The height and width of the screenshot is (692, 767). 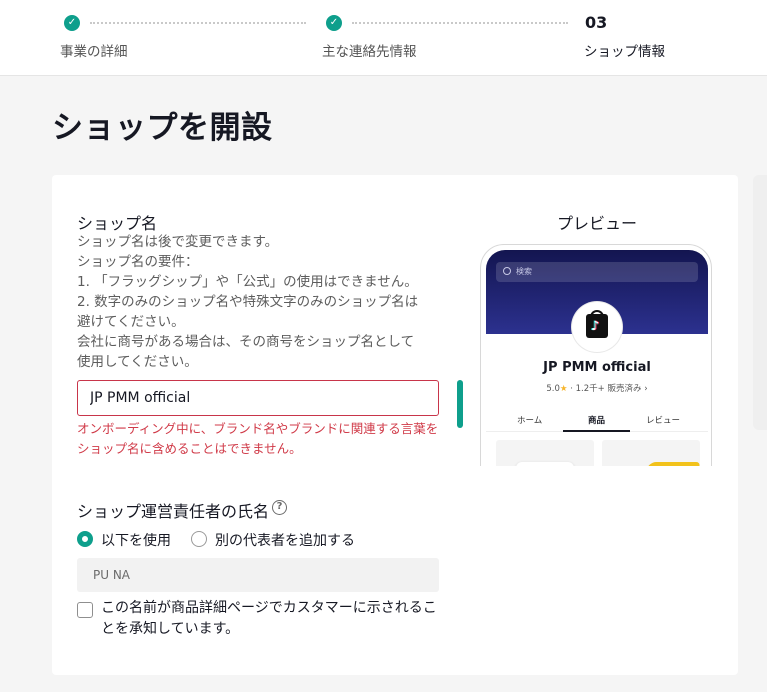 What do you see at coordinates (137, 362) in the screenshot?
I see `desc-line: 使用してください。` at bounding box center [137, 362].